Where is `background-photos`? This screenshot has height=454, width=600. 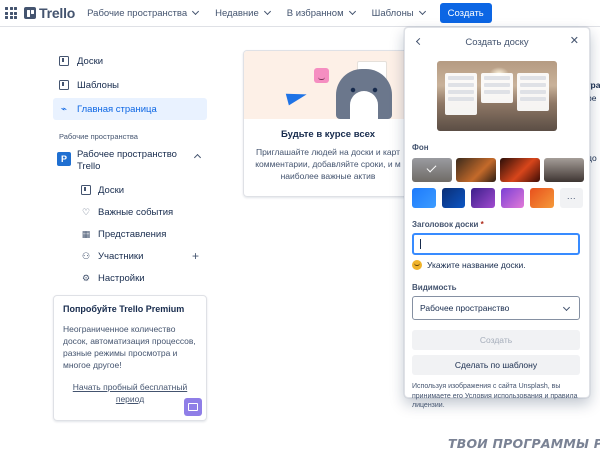
background-photos is located at coordinates (500, 170).